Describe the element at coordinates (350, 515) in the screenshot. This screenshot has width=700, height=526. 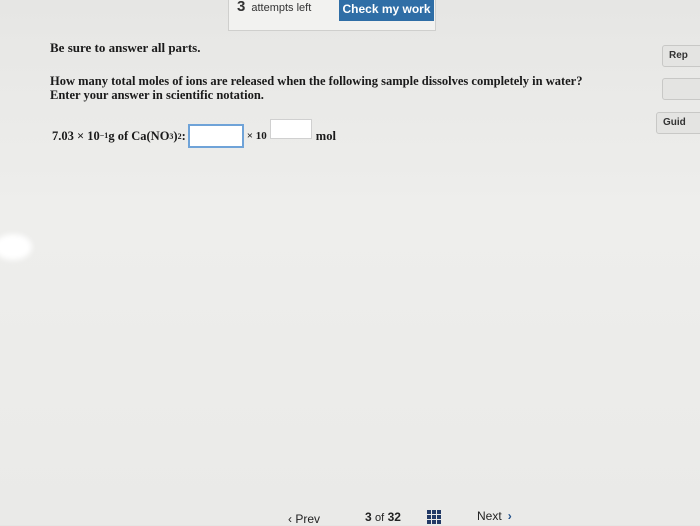
I see `footer-nav: ‹ Prev 3 of 32 Next ›` at that location.